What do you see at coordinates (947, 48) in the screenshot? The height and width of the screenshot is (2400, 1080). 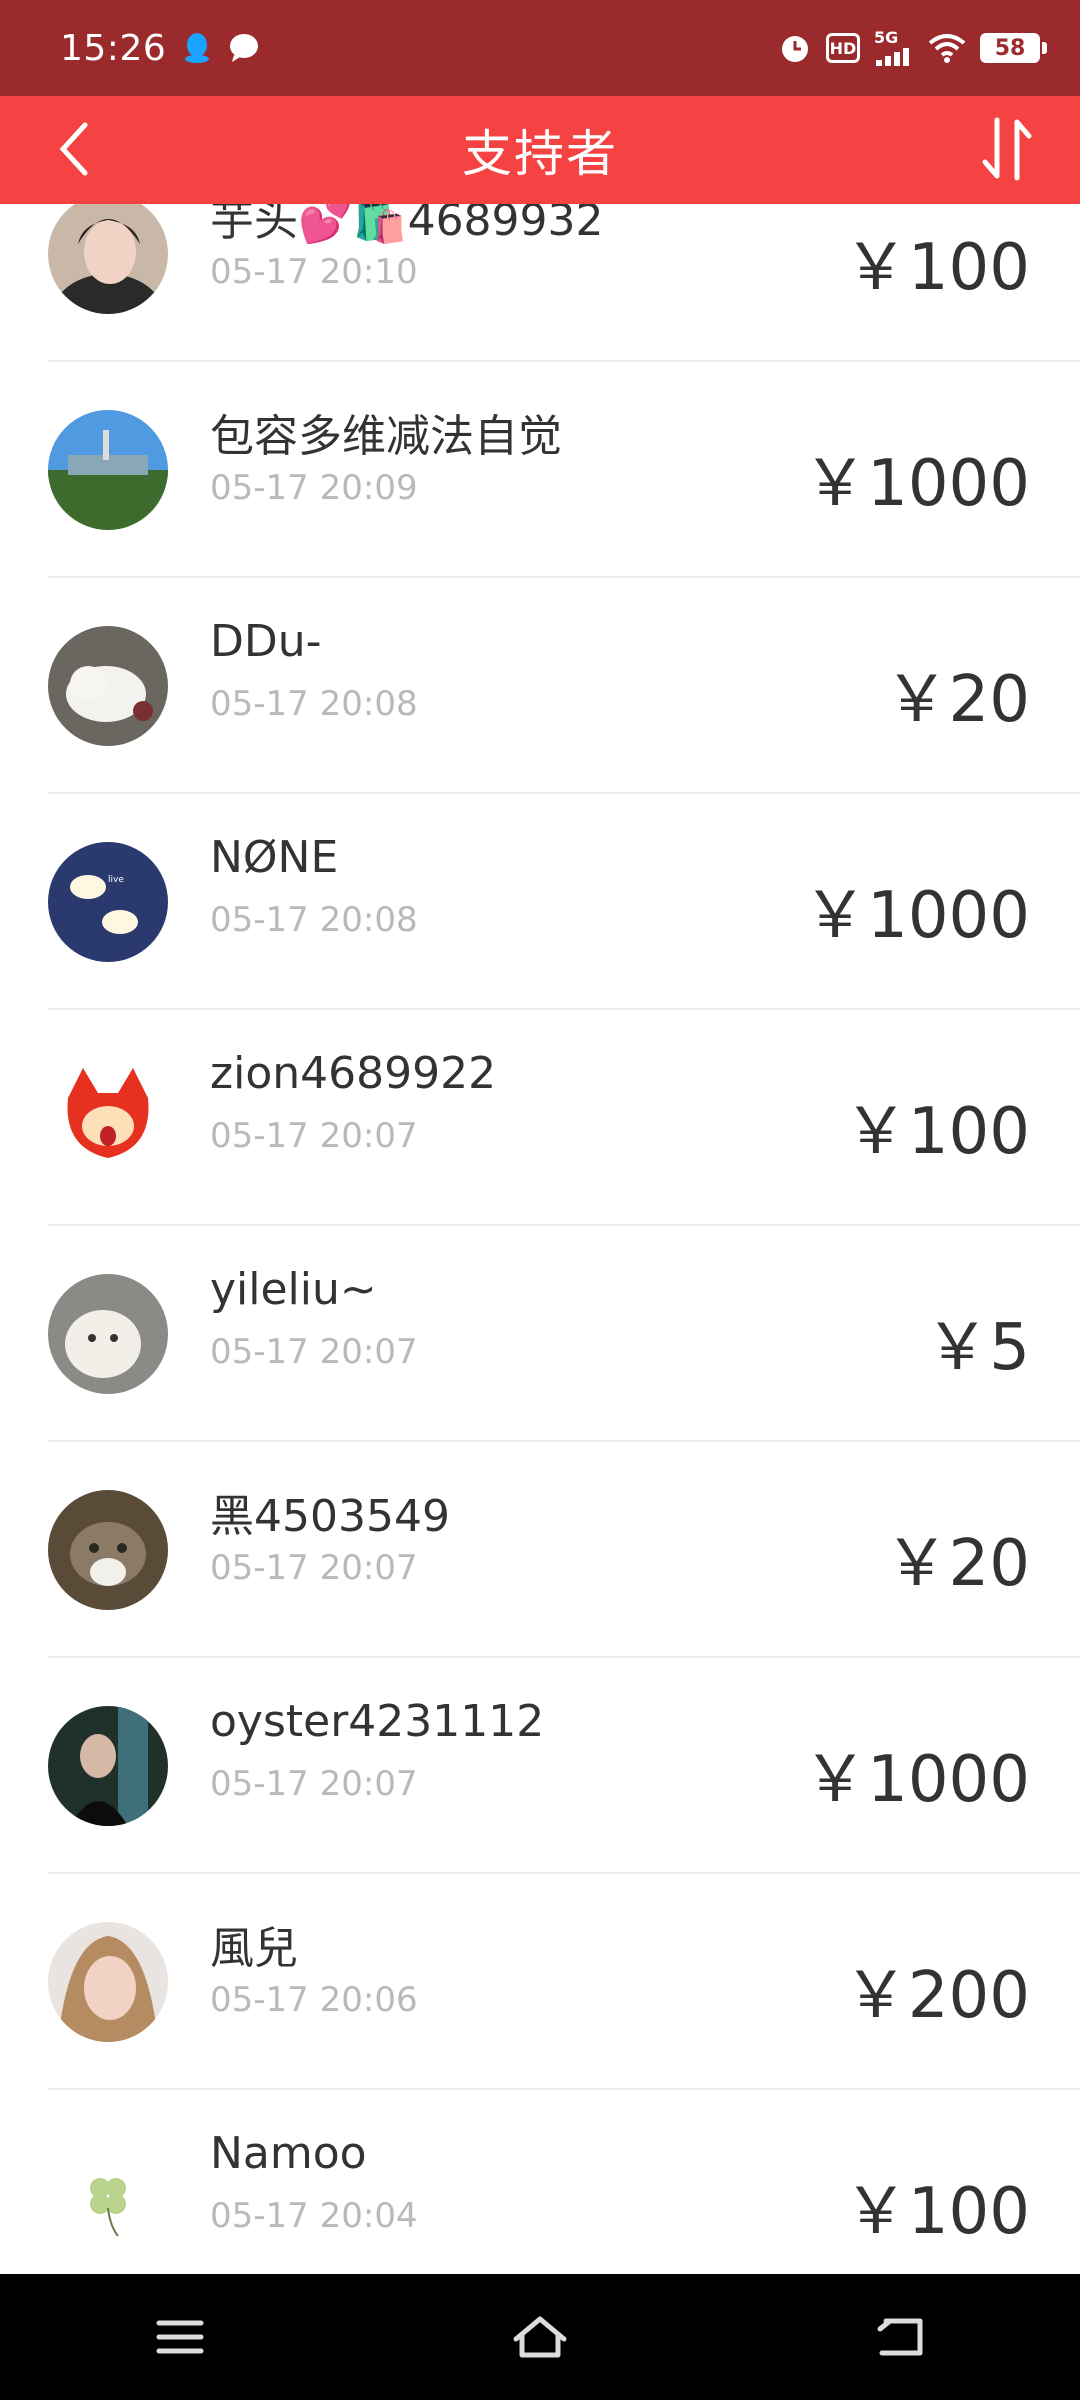 I see `wifi-icon` at bounding box center [947, 48].